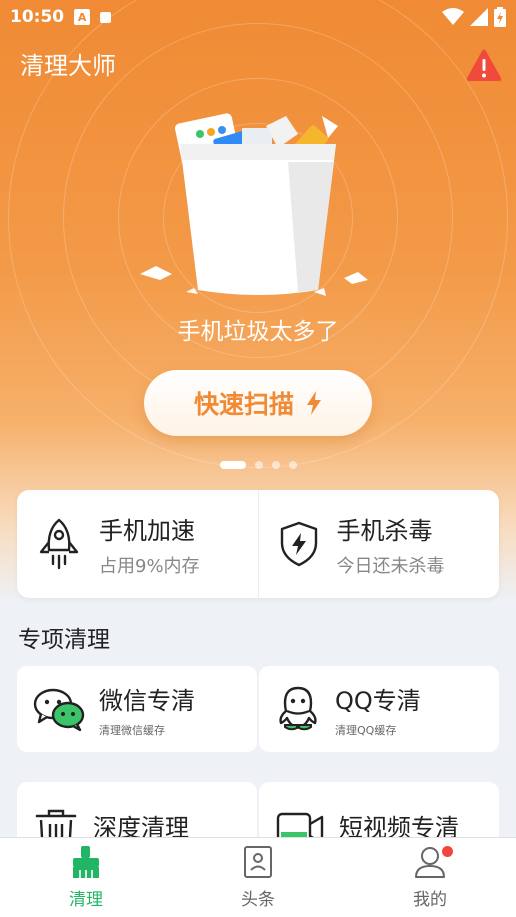  What do you see at coordinates (298, 544) in the screenshot?
I see `shield-icon` at bounding box center [298, 544].